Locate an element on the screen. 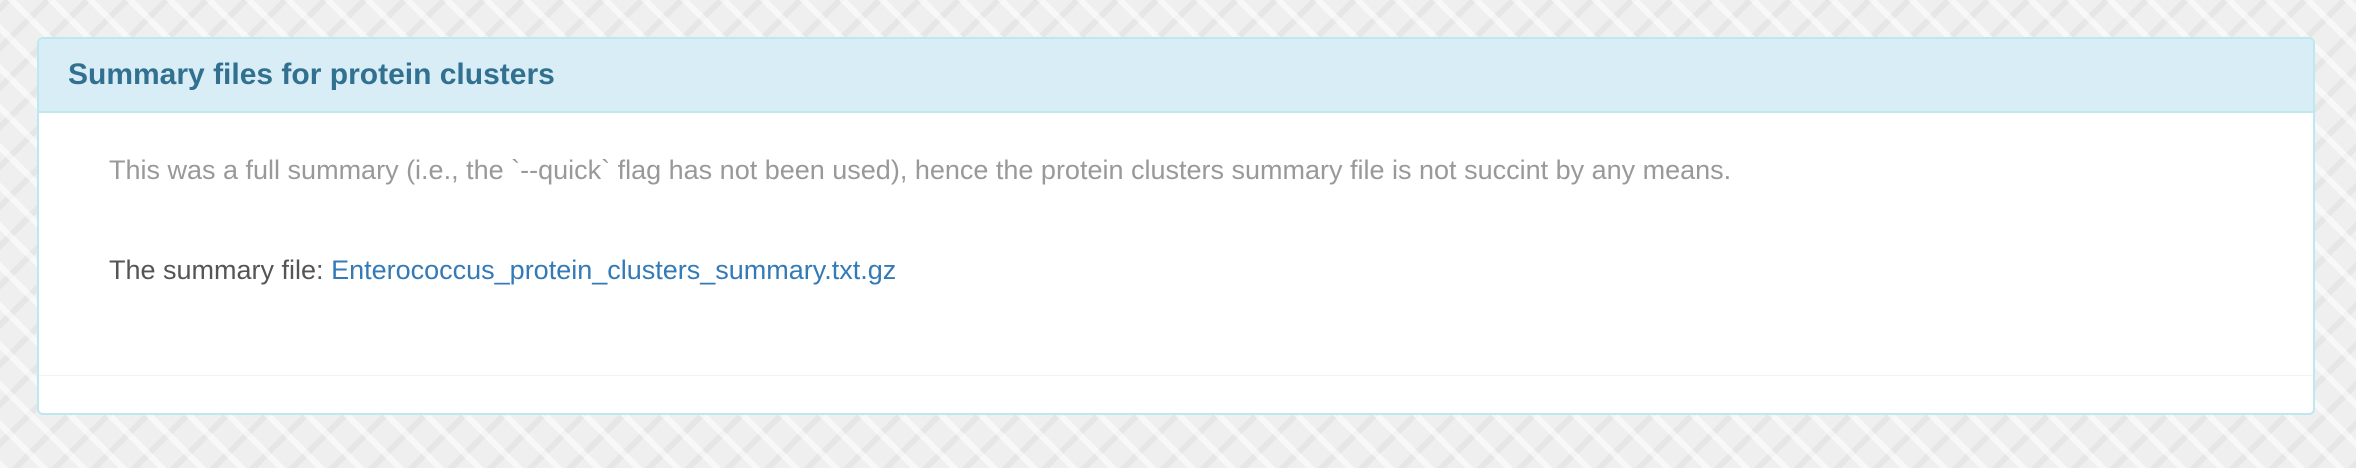 The image size is (2356, 468). divider is located at coordinates (1176, 375).